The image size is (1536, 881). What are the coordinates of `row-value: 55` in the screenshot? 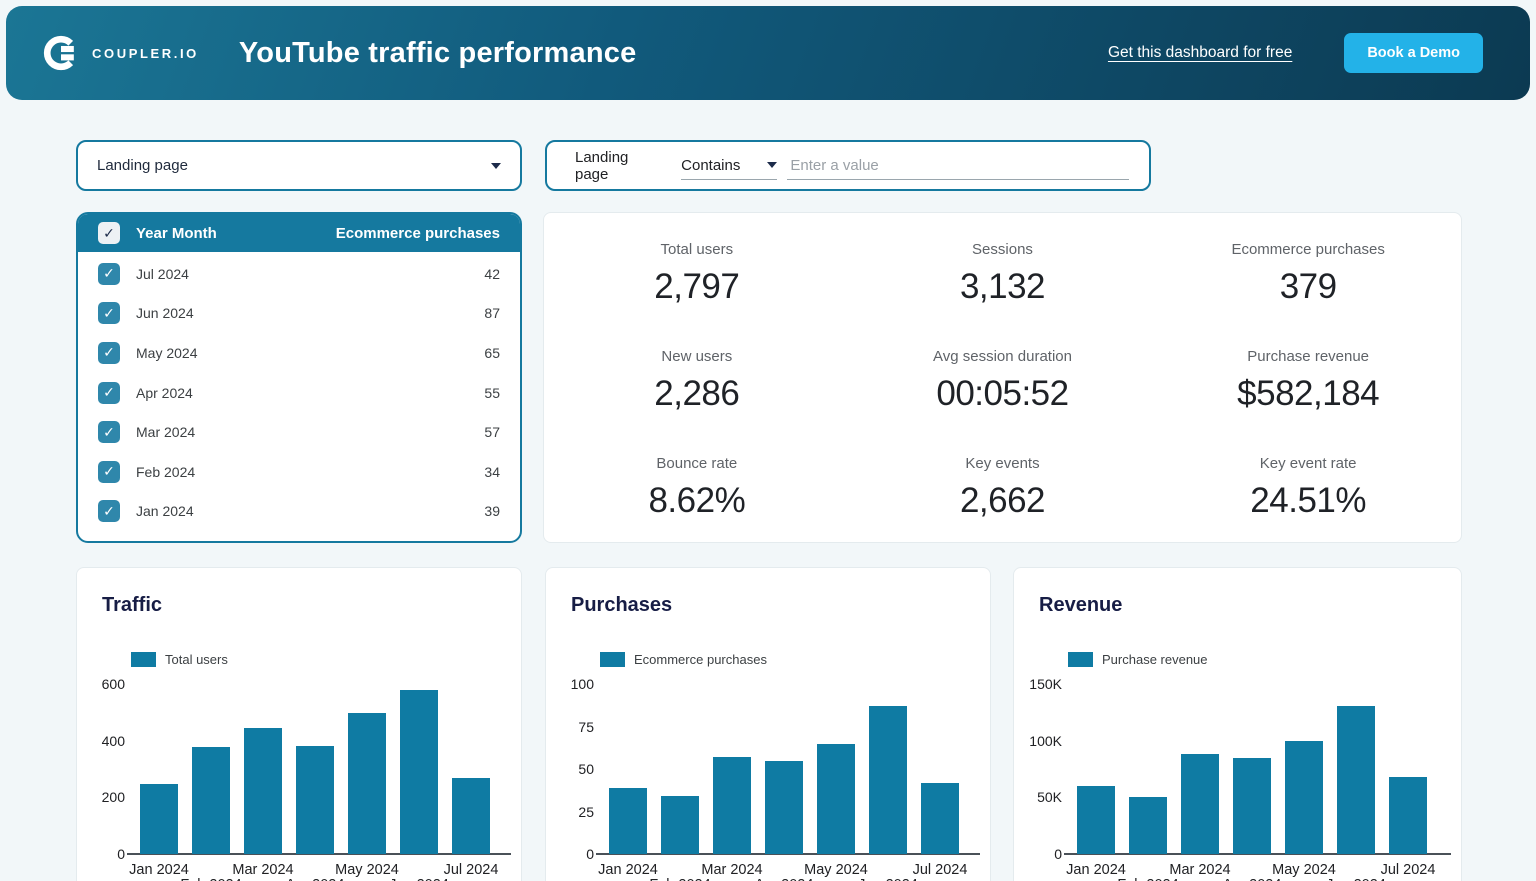 It's located at (492, 392).